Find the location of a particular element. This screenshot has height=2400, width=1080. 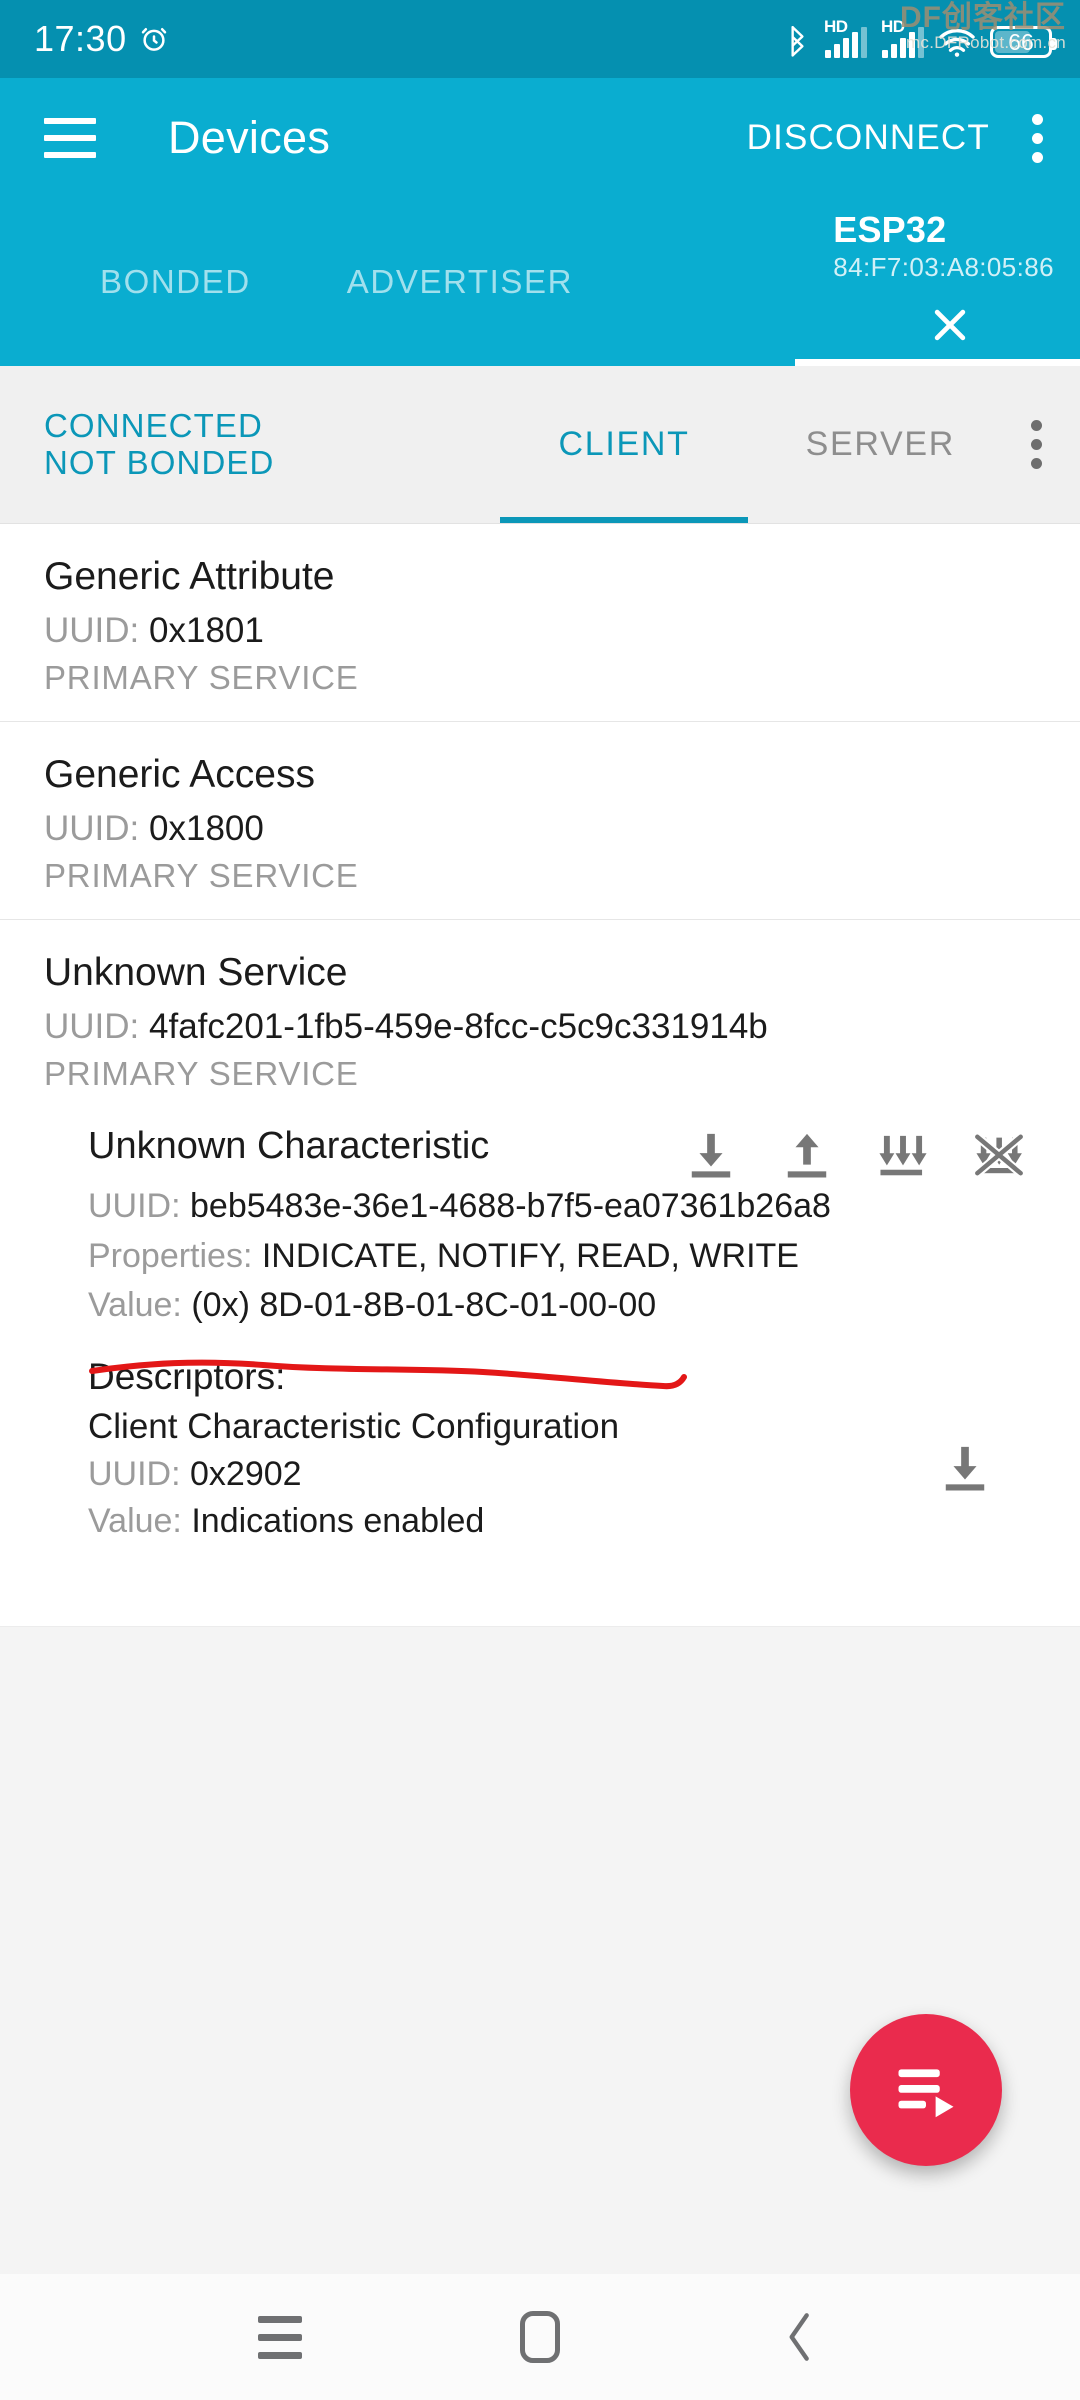

android-nav-bar is located at coordinates (540, 2337).